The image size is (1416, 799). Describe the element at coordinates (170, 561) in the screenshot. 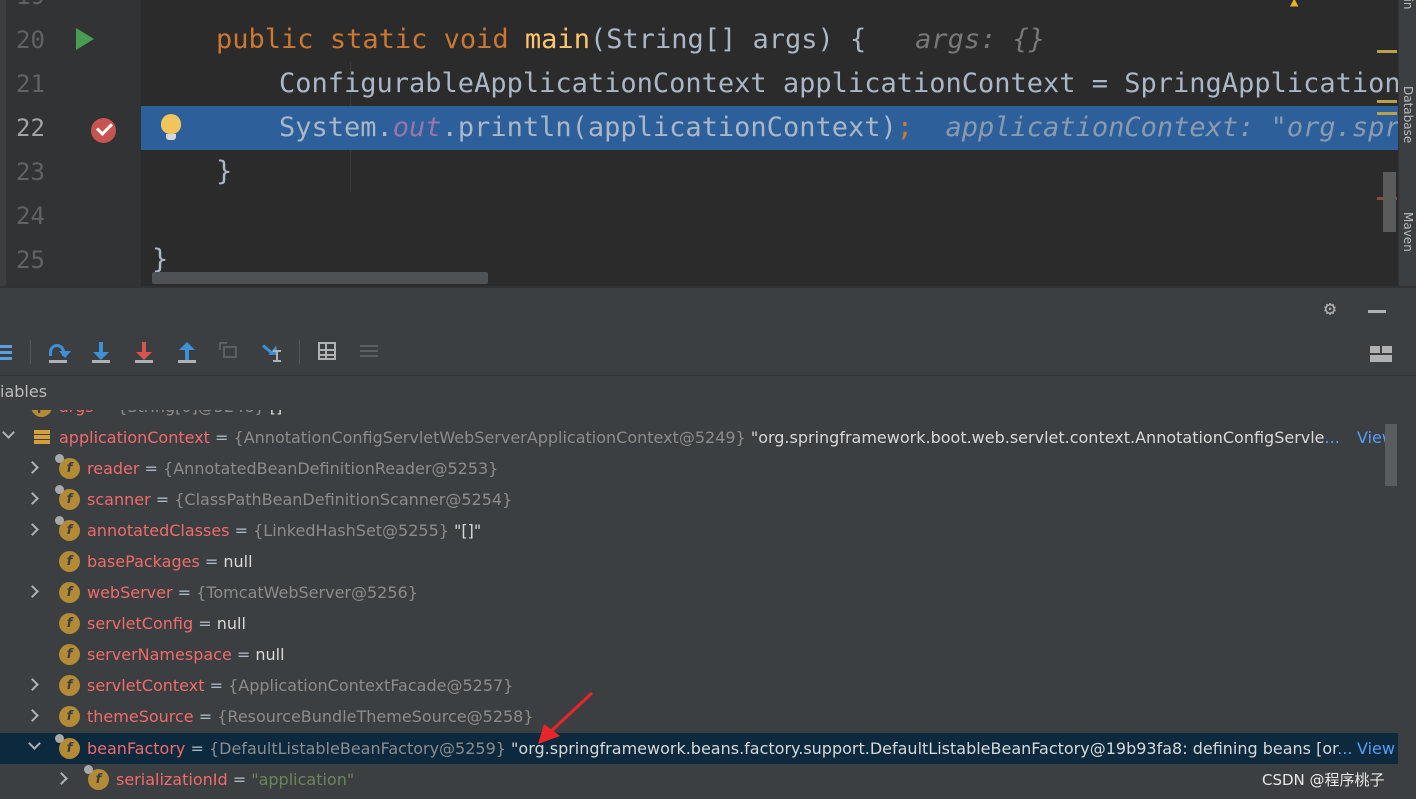

I see `variable-text: basePackages = null` at that location.